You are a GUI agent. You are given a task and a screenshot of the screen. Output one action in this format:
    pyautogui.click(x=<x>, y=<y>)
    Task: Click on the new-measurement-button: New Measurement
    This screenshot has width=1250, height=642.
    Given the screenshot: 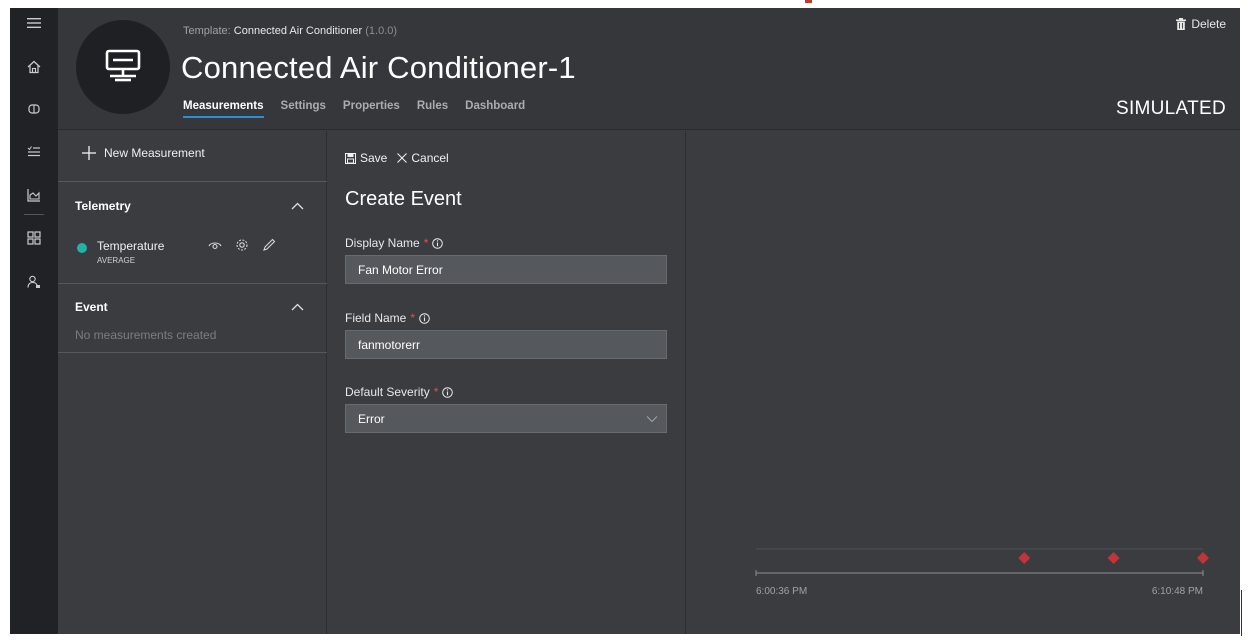 What is the action you would take?
    pyautogui.click(x=143, y=153)
    